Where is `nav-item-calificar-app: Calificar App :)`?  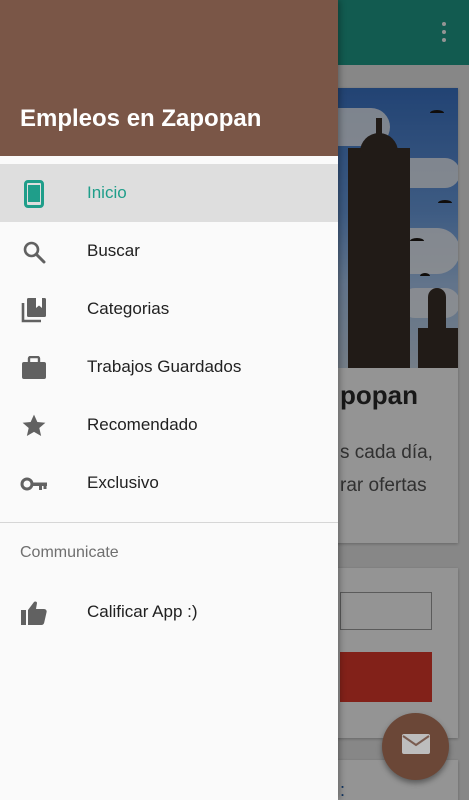
nav-item-calificar-app: Calificar App :) is located at coordinates (169, 612).